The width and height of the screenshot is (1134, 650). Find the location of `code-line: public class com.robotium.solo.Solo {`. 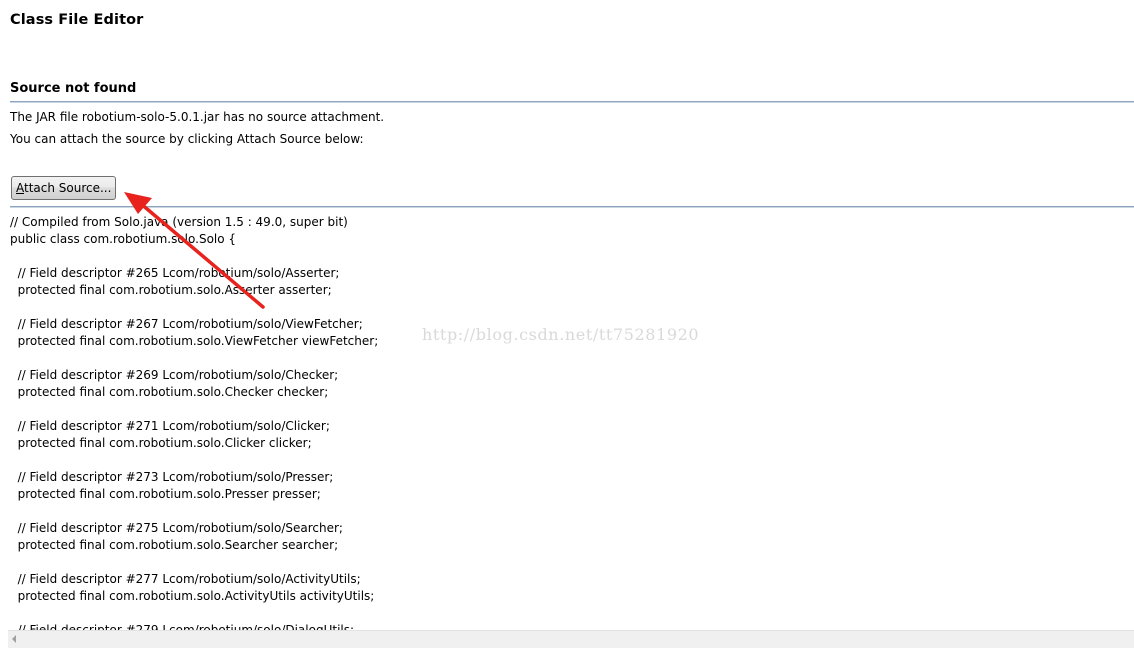

code-line: public class com.robotium.solo.Solo { is located at coordinates (123, 239).